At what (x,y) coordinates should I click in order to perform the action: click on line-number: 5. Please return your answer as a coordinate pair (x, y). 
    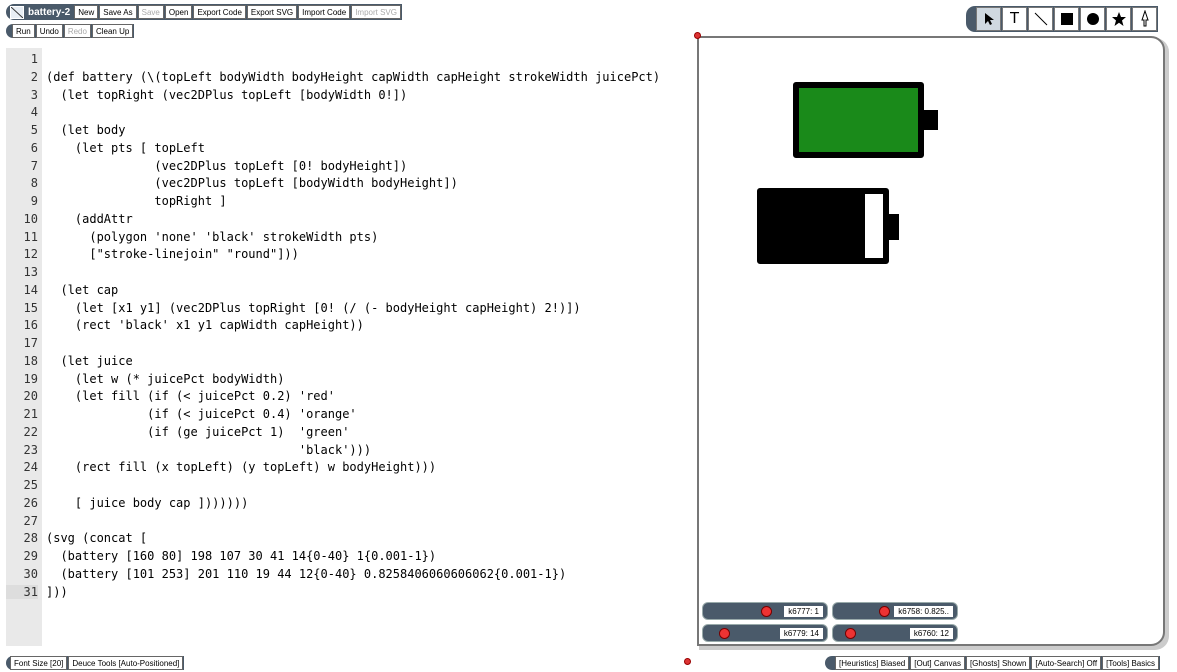
    Looking at the image, I should click on (34, 130).